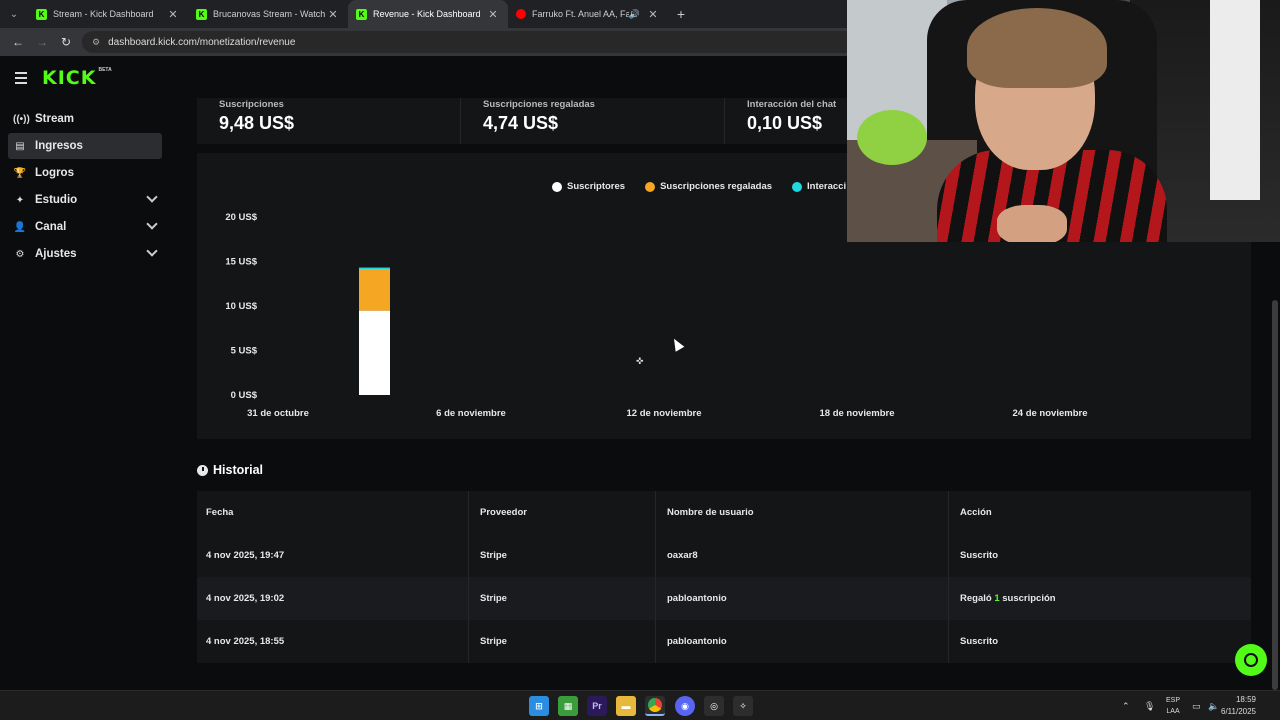 The image size is (1280, 720). I want to click on webcam-shelf-panel, so click(1235, 100).